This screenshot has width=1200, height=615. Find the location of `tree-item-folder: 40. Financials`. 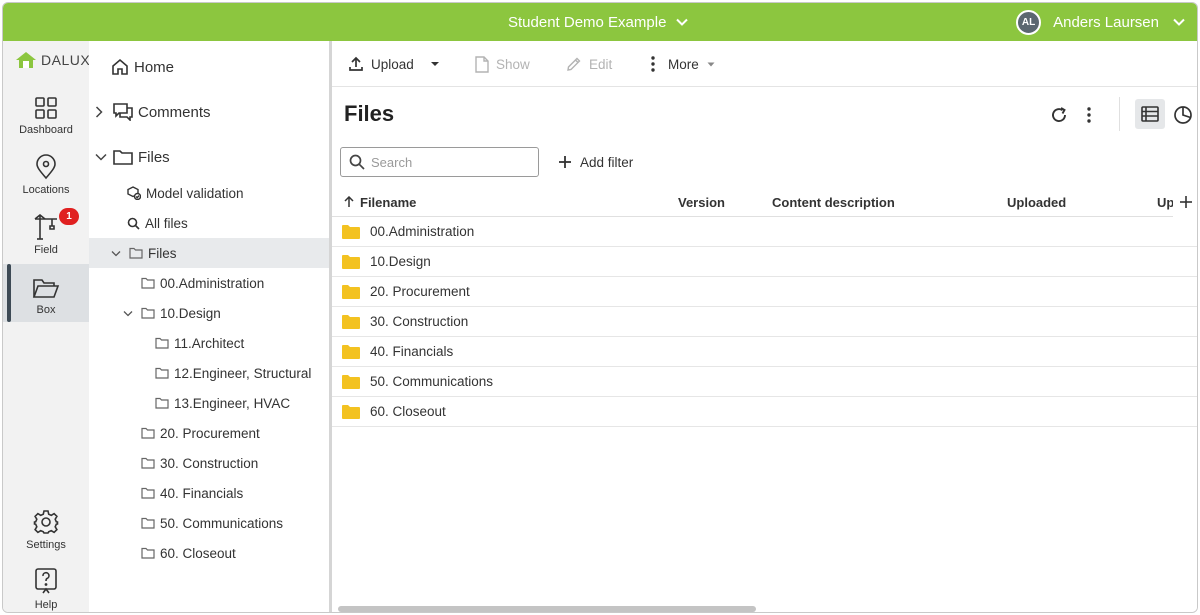

tree-item-folder: 40. Financials is located at coordinates (209, 493).